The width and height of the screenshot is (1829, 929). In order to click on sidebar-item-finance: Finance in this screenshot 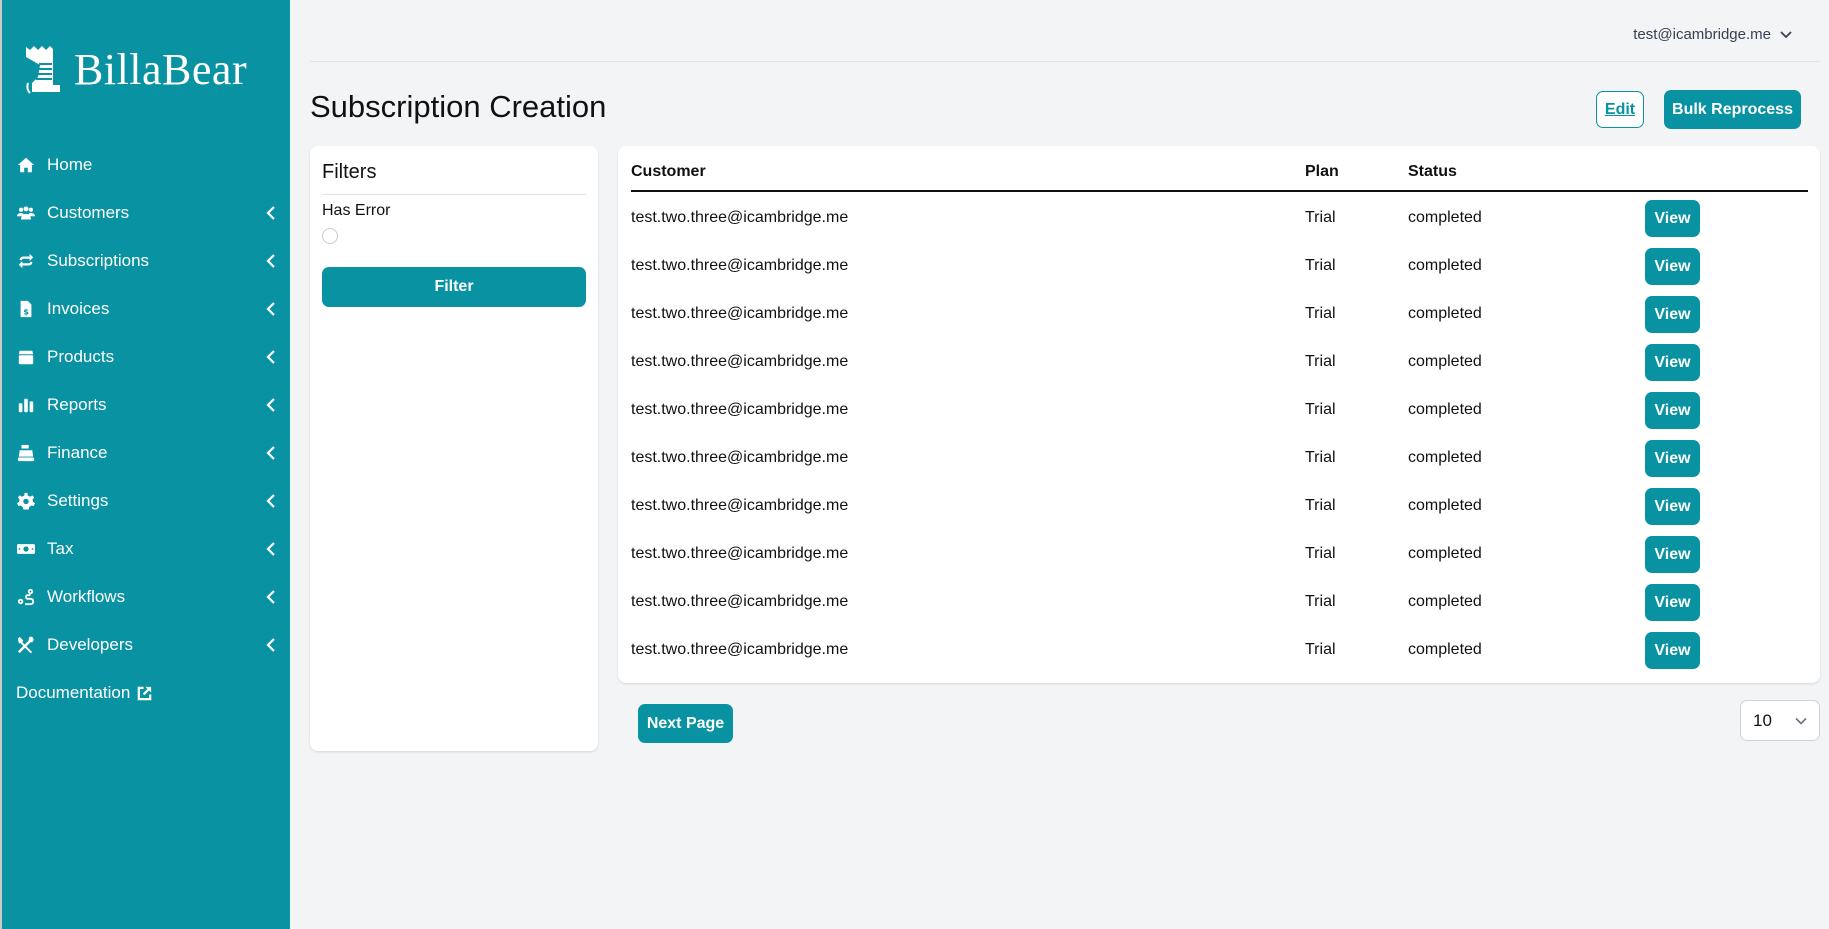, I will do `click(146, 453)`.